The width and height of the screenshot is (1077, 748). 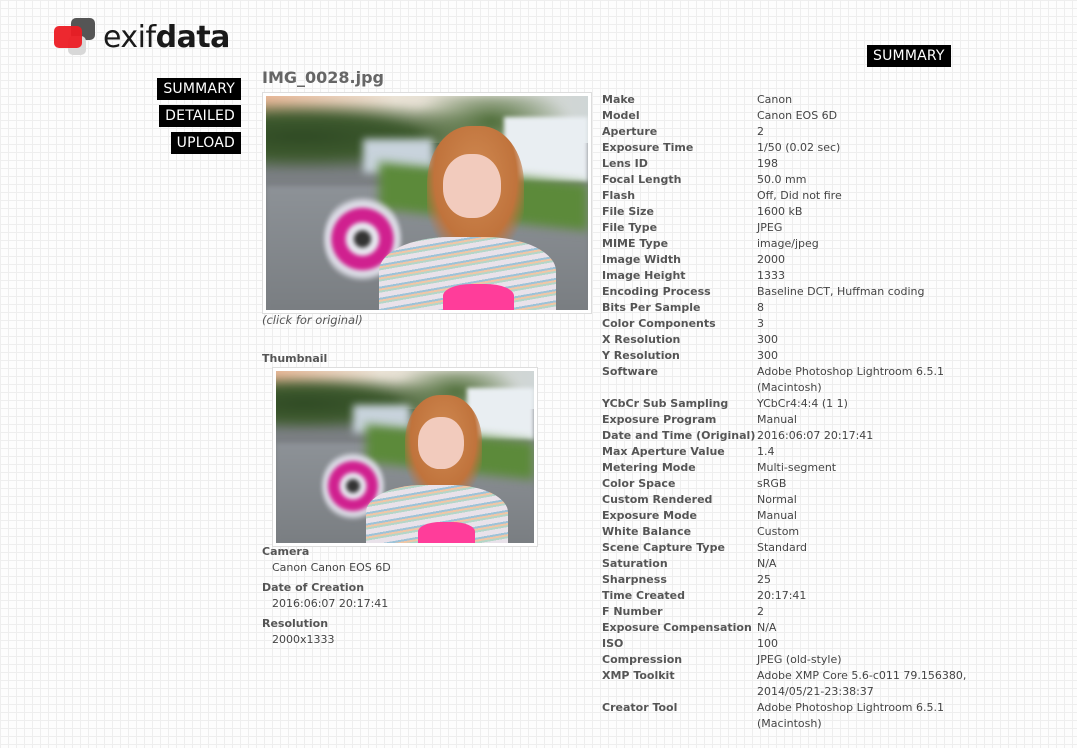 I want to click on logo-text-bold: data, so click(x=193, y=37).